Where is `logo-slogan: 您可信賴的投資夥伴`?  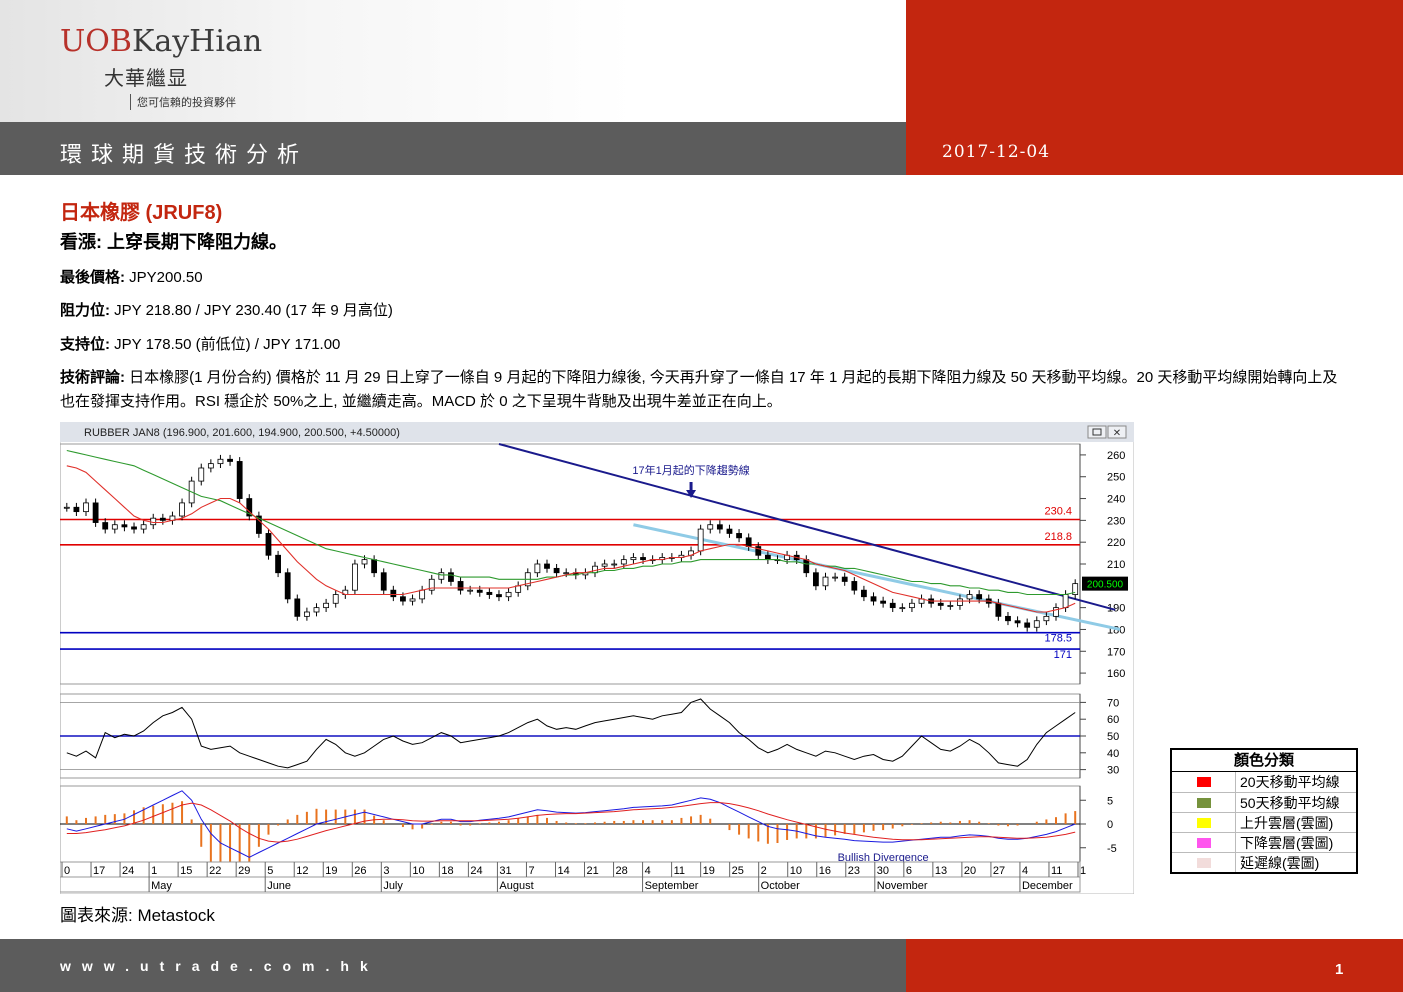
logo-slogan: 您可信賴的投資夥伴 is located at coordinates (183, 102).